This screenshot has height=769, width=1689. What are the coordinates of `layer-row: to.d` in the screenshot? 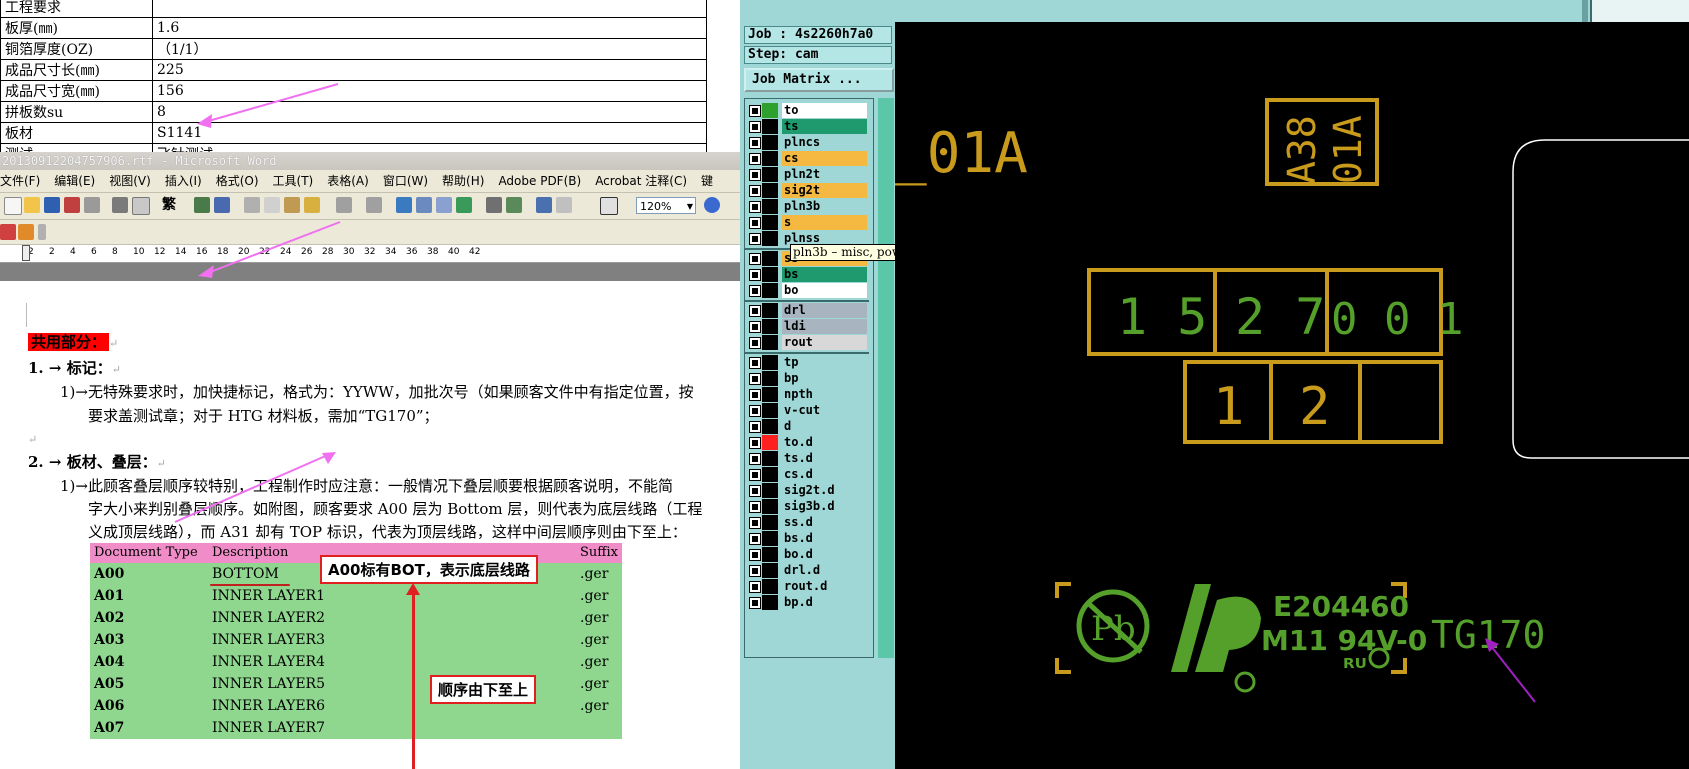 It's located at (807, 443).